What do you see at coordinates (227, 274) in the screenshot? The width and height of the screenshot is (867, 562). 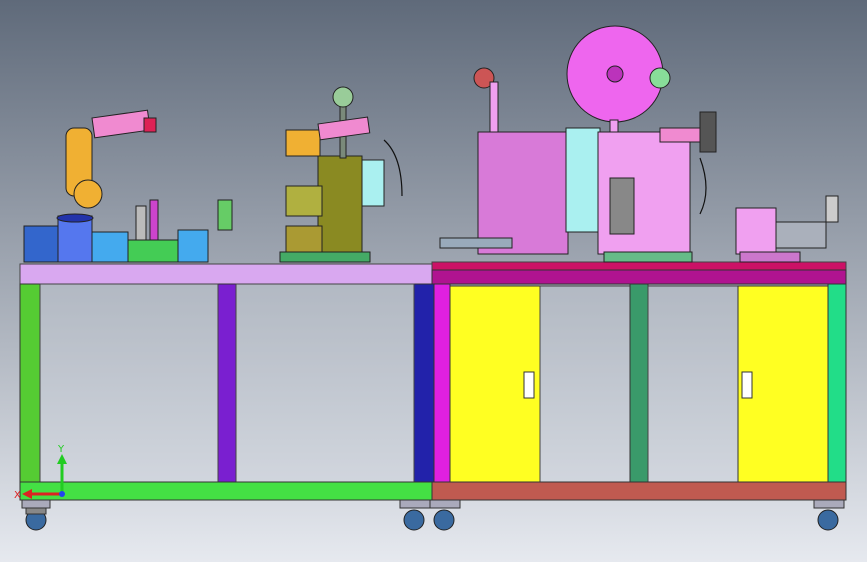 I see `left-table-top` at bounding box center [227, 274].